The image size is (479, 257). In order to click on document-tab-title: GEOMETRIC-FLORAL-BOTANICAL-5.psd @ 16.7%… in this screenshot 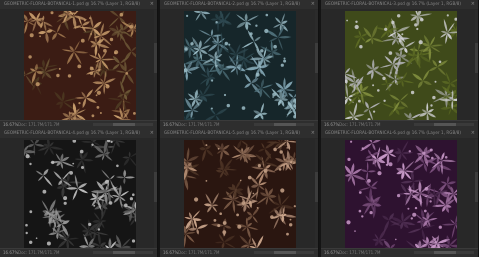, I will do `click(232, 133)`.